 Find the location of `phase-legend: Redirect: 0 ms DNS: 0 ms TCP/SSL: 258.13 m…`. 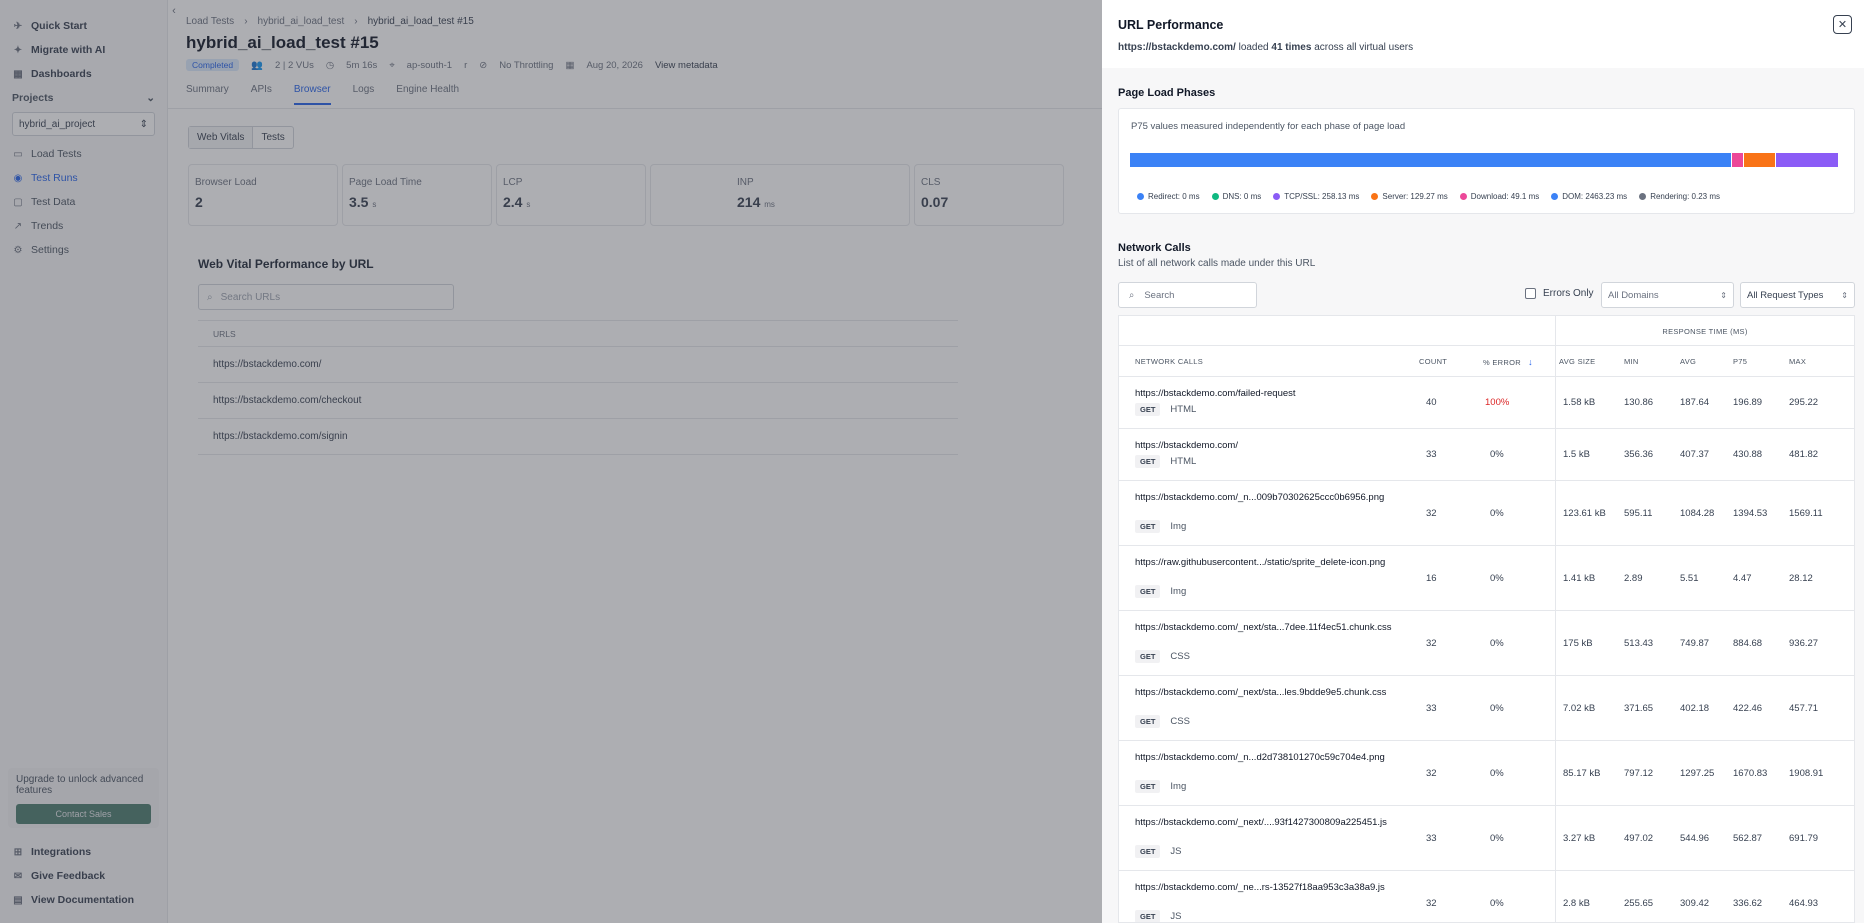

phase-legend: Redirect: 0 ms DNS: 0 ms TCP/SSL: 258.13 m… is located at coordinates (1428, 196).